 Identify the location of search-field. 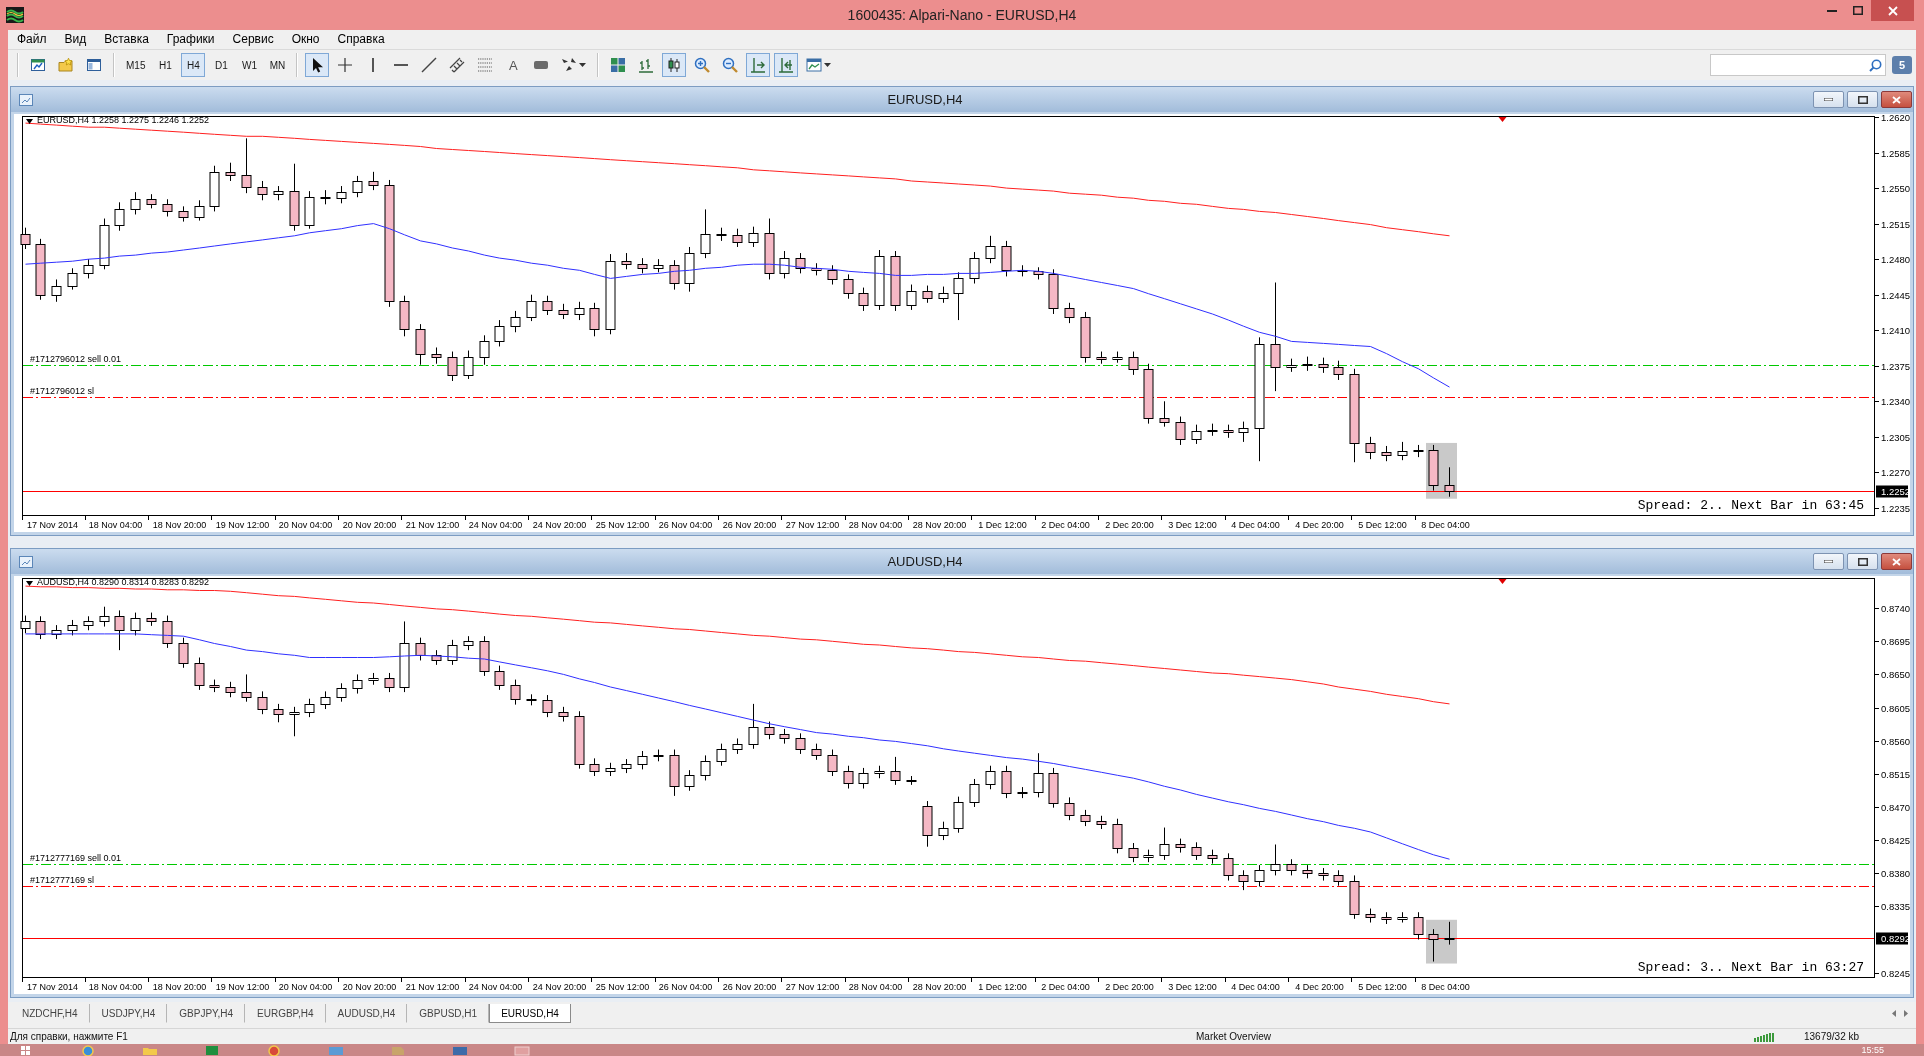
(1798, 65).